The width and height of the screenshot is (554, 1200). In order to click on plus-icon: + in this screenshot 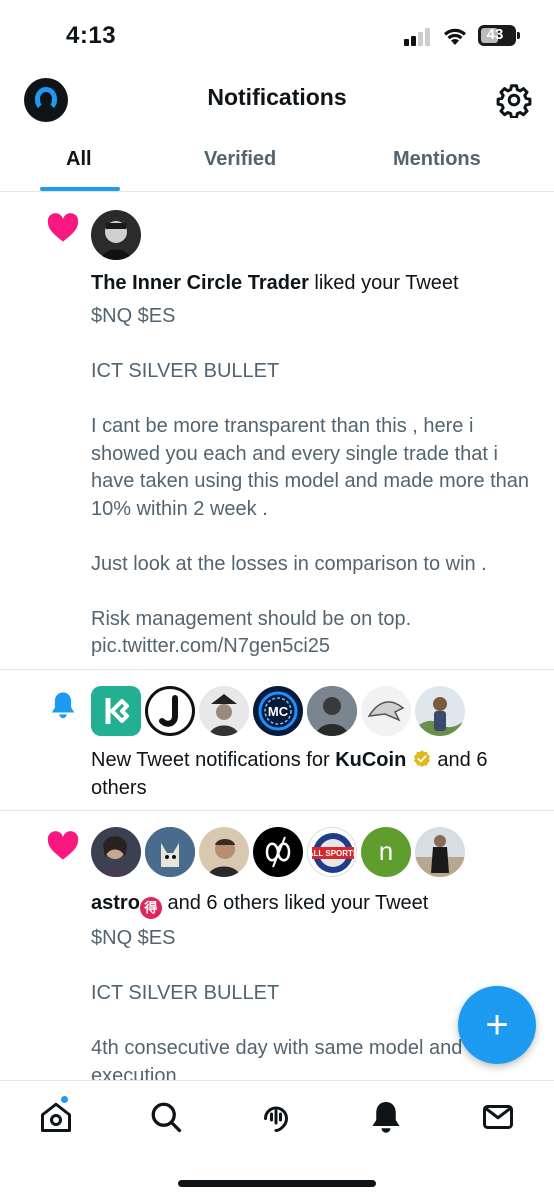, I will do `click(497, 1025)`.